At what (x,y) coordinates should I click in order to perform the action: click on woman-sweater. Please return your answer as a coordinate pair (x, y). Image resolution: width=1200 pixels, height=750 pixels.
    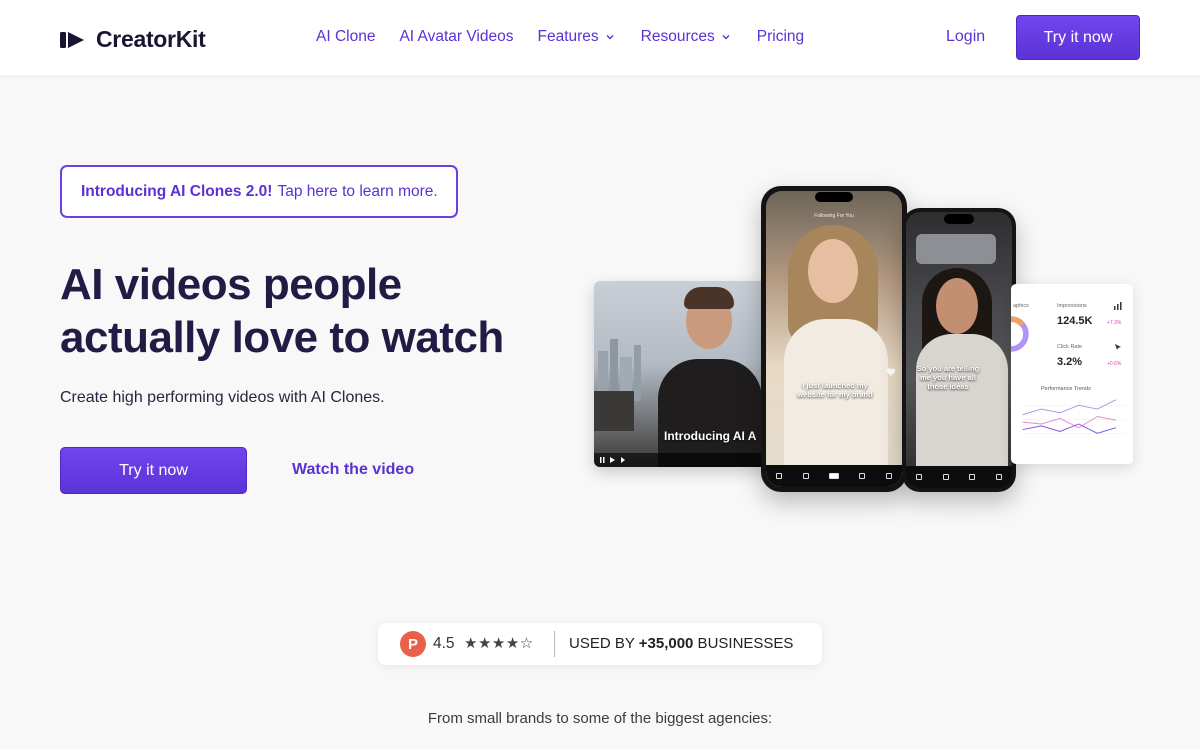
    Looking at the image, I should click on (836, 399).